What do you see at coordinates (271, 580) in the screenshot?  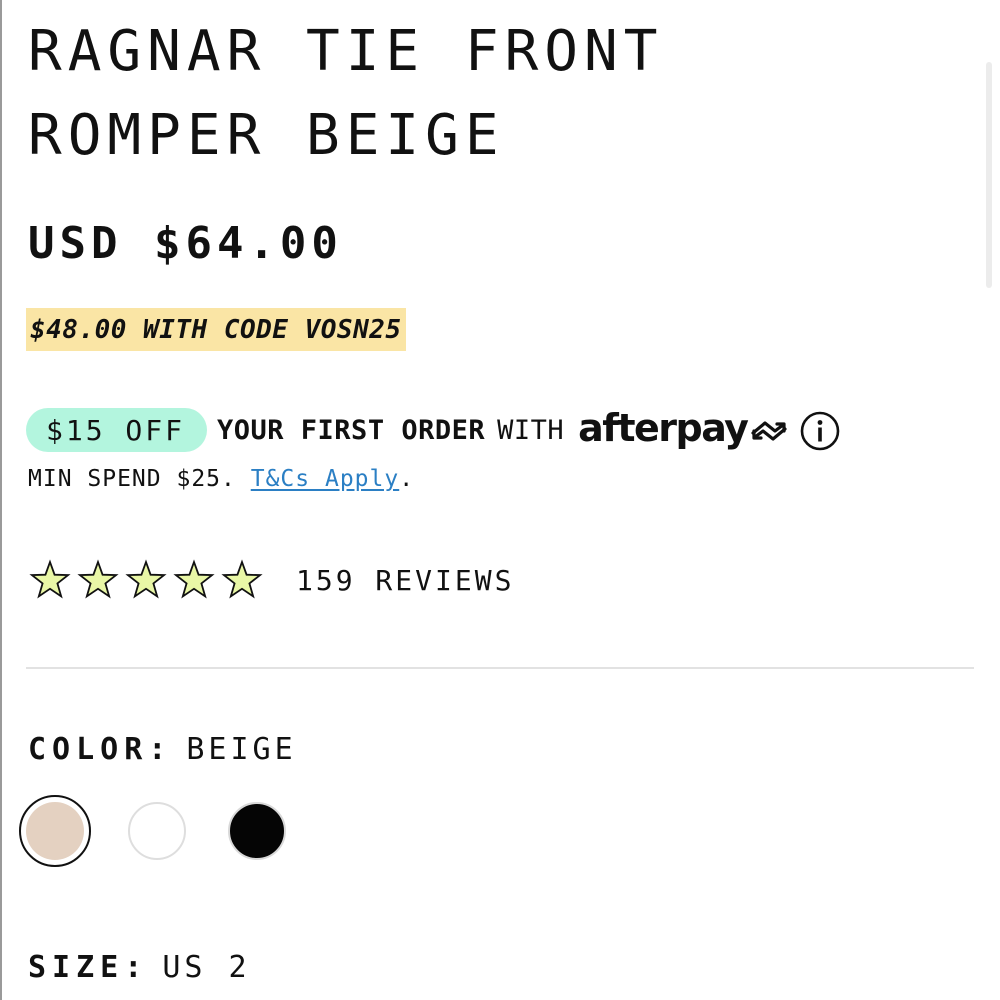 I see `product-rating: 159 REVIEWS` at bounding box center [271, 580].